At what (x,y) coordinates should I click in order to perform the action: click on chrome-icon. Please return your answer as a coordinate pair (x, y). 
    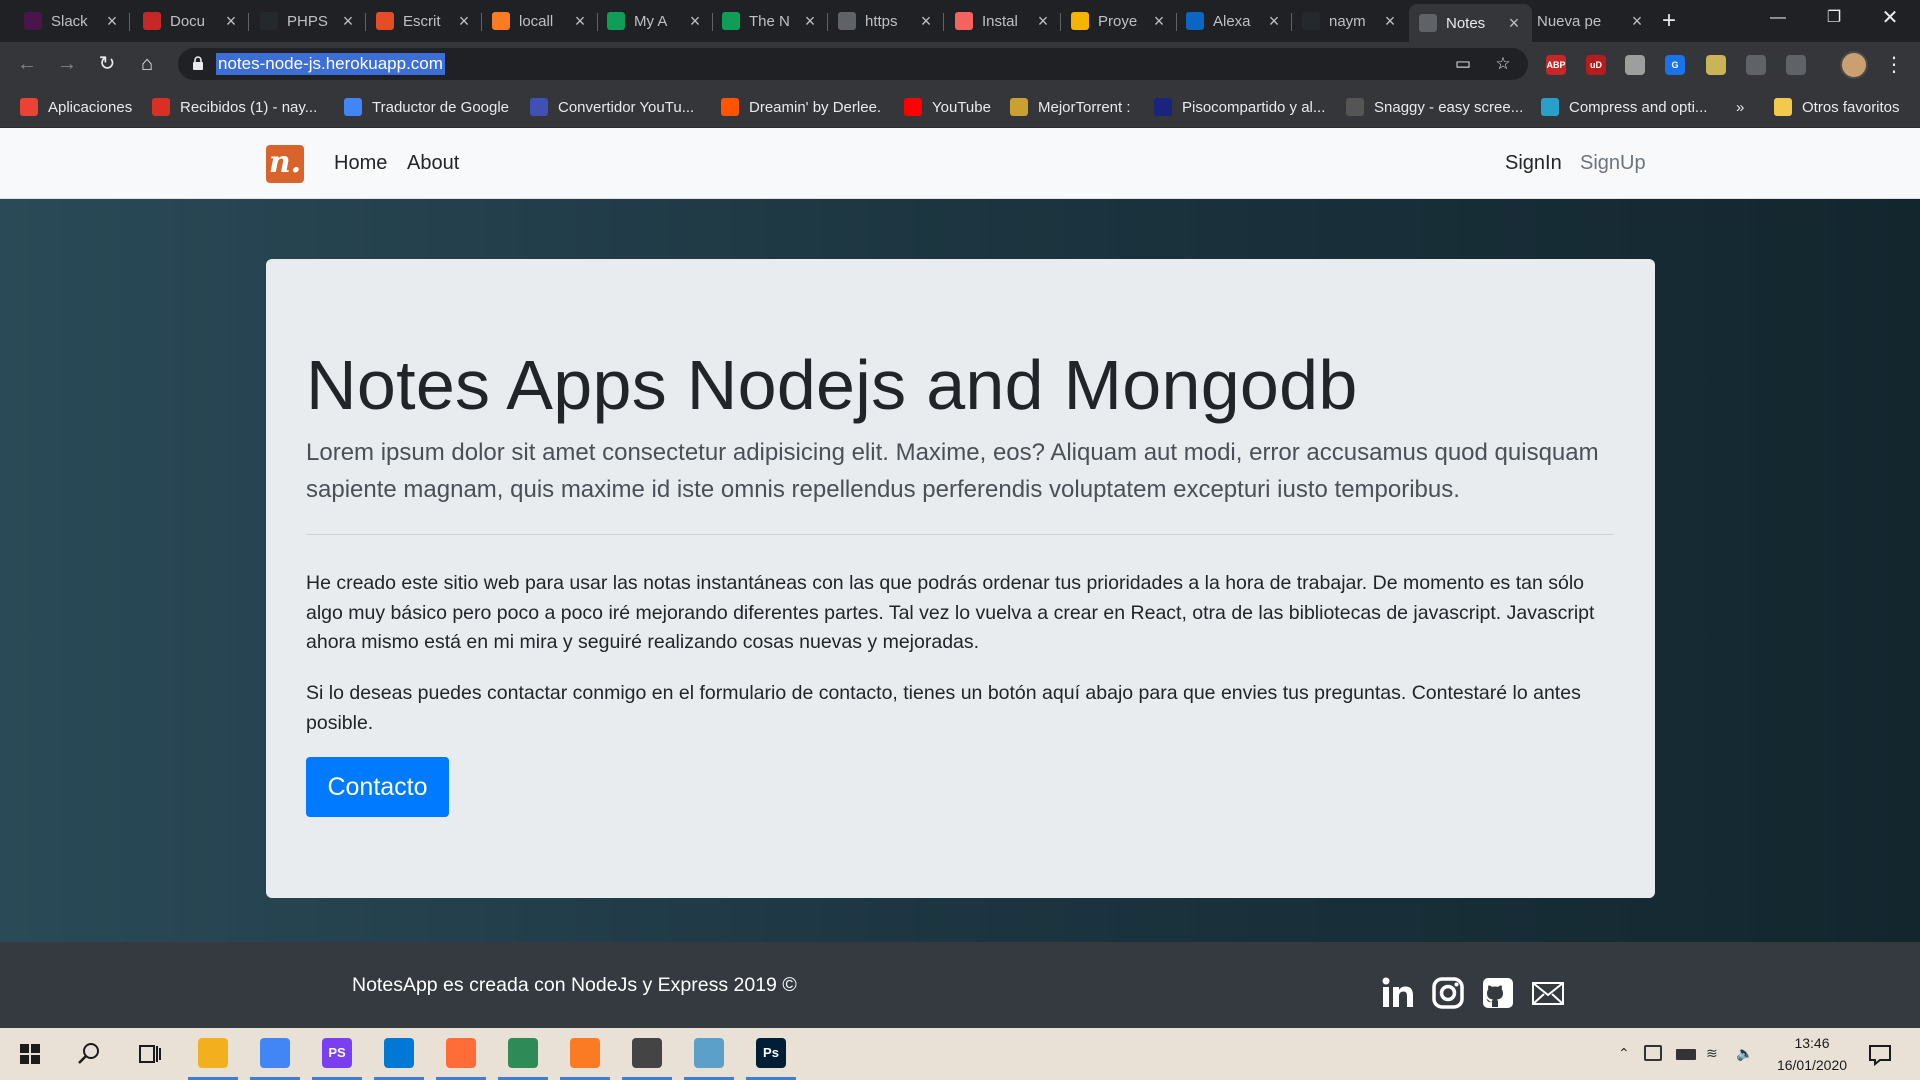
    Looking at the image, I should click on (275, 1053).